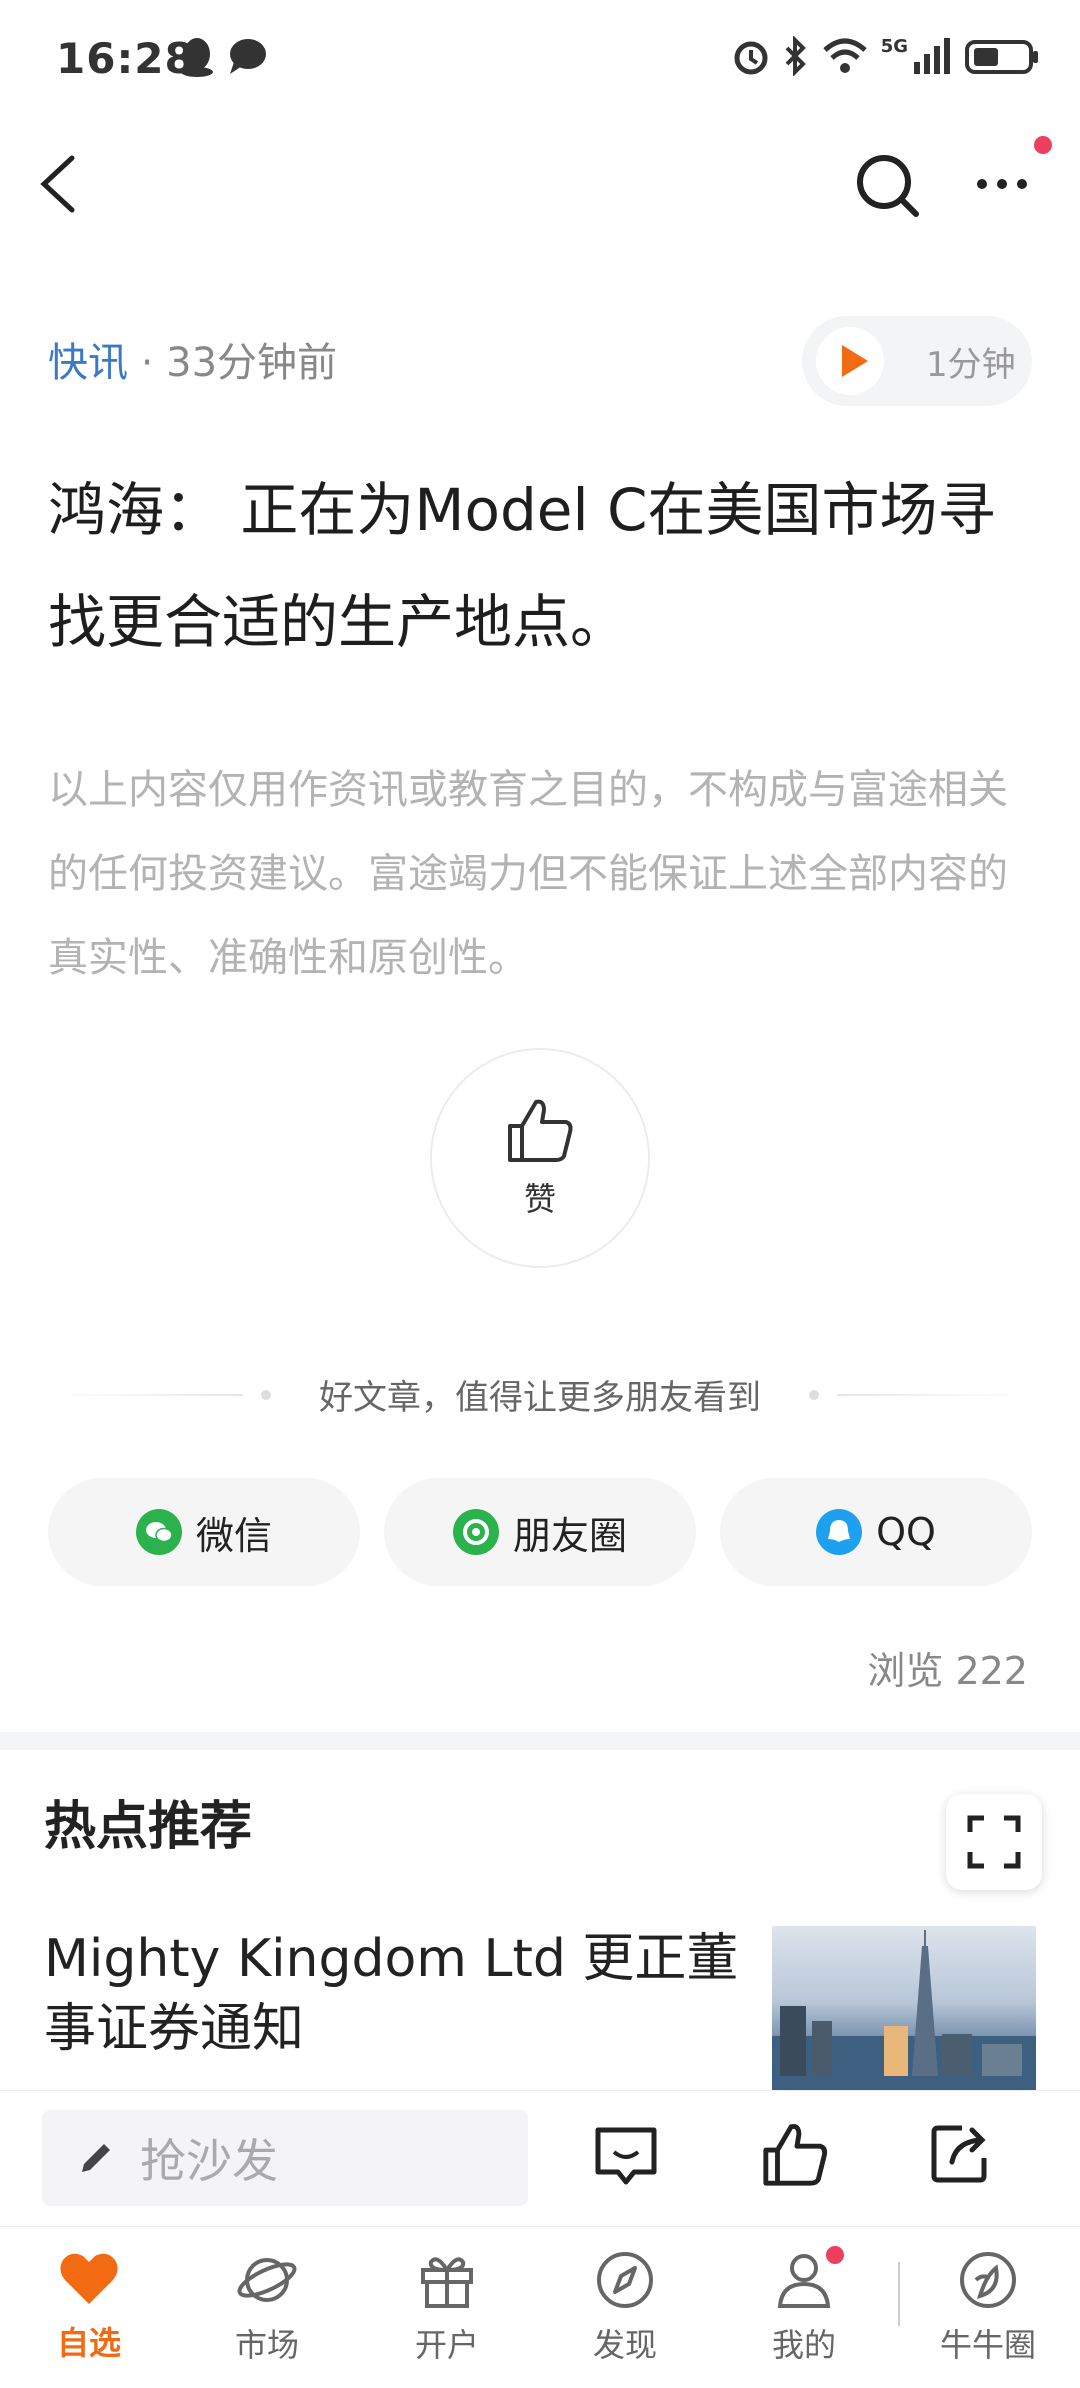  I want to click on section-divider, so click(540, 1741).